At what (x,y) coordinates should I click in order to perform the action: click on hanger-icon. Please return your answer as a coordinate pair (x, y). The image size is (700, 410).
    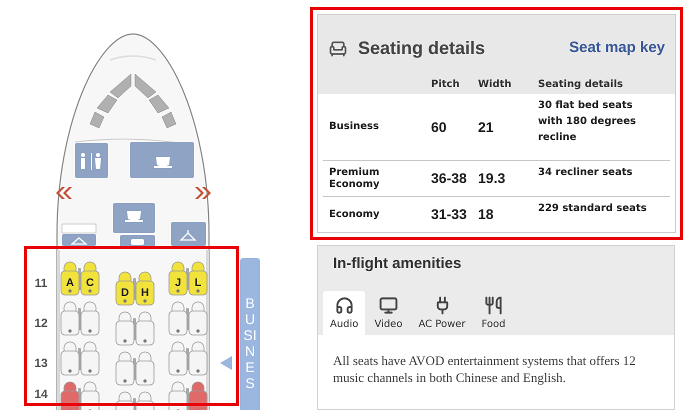
    Looking at the image, I should click on (188, 235).